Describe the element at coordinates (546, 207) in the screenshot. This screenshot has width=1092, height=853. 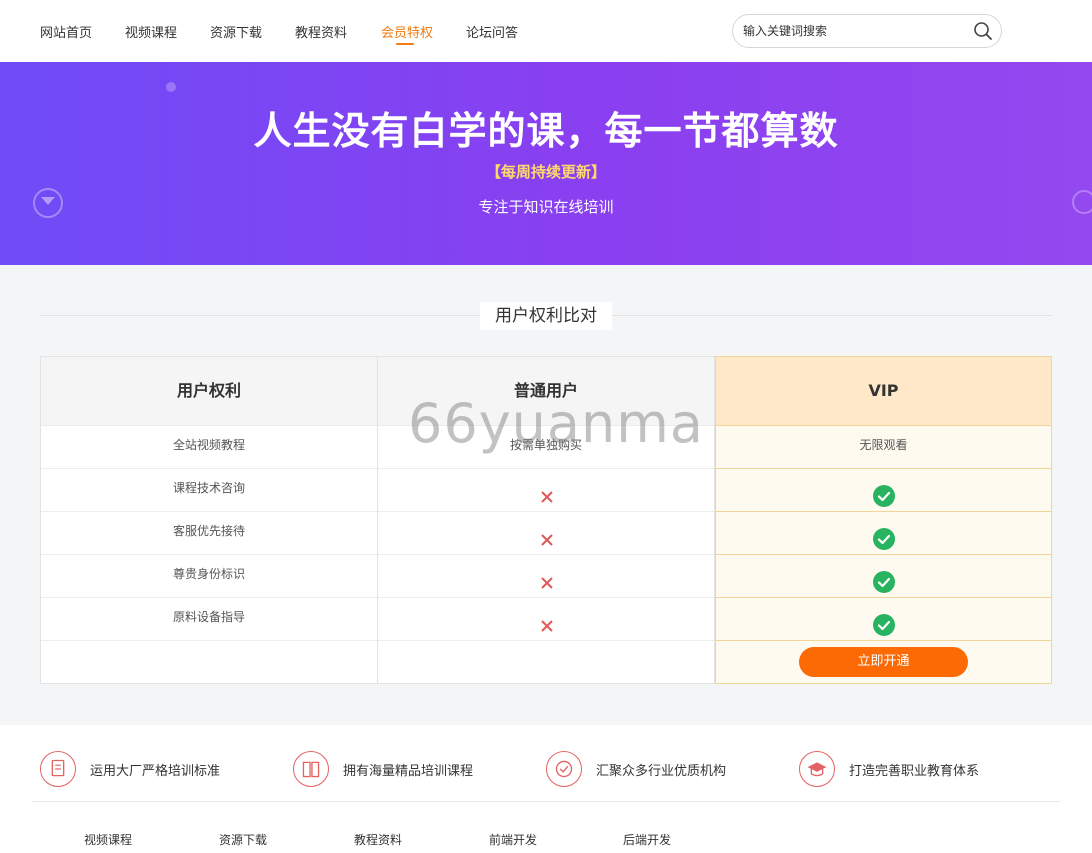
I see `banner-subtitle: 专注于知识在线培训` at that location.